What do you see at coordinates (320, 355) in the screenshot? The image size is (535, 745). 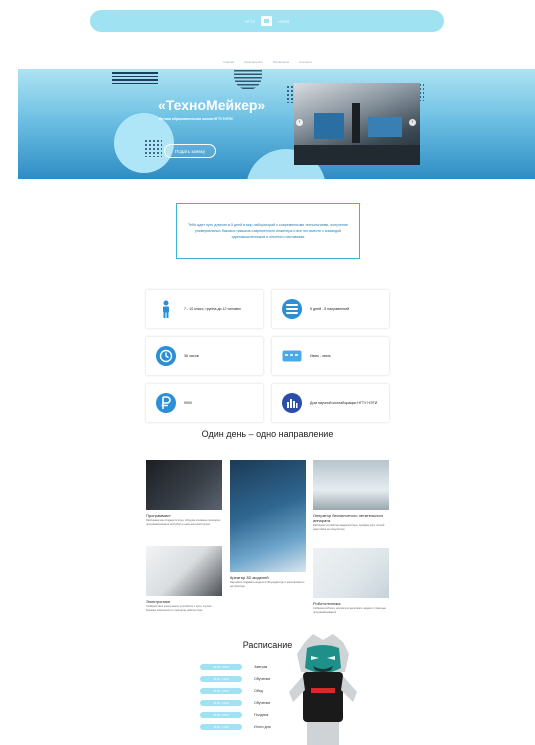 I see `feature-text: Июнь - июль` at bounding box center [320, 355].